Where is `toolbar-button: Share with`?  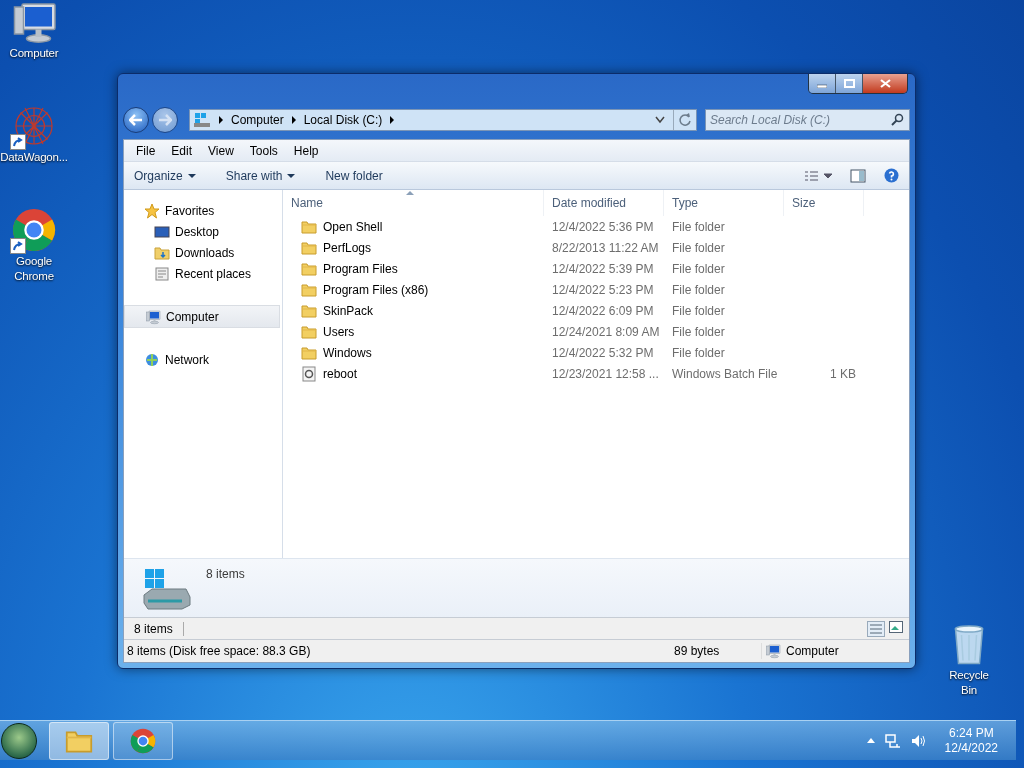 toolbar-button: Share with is located at coordinates (260, 175).